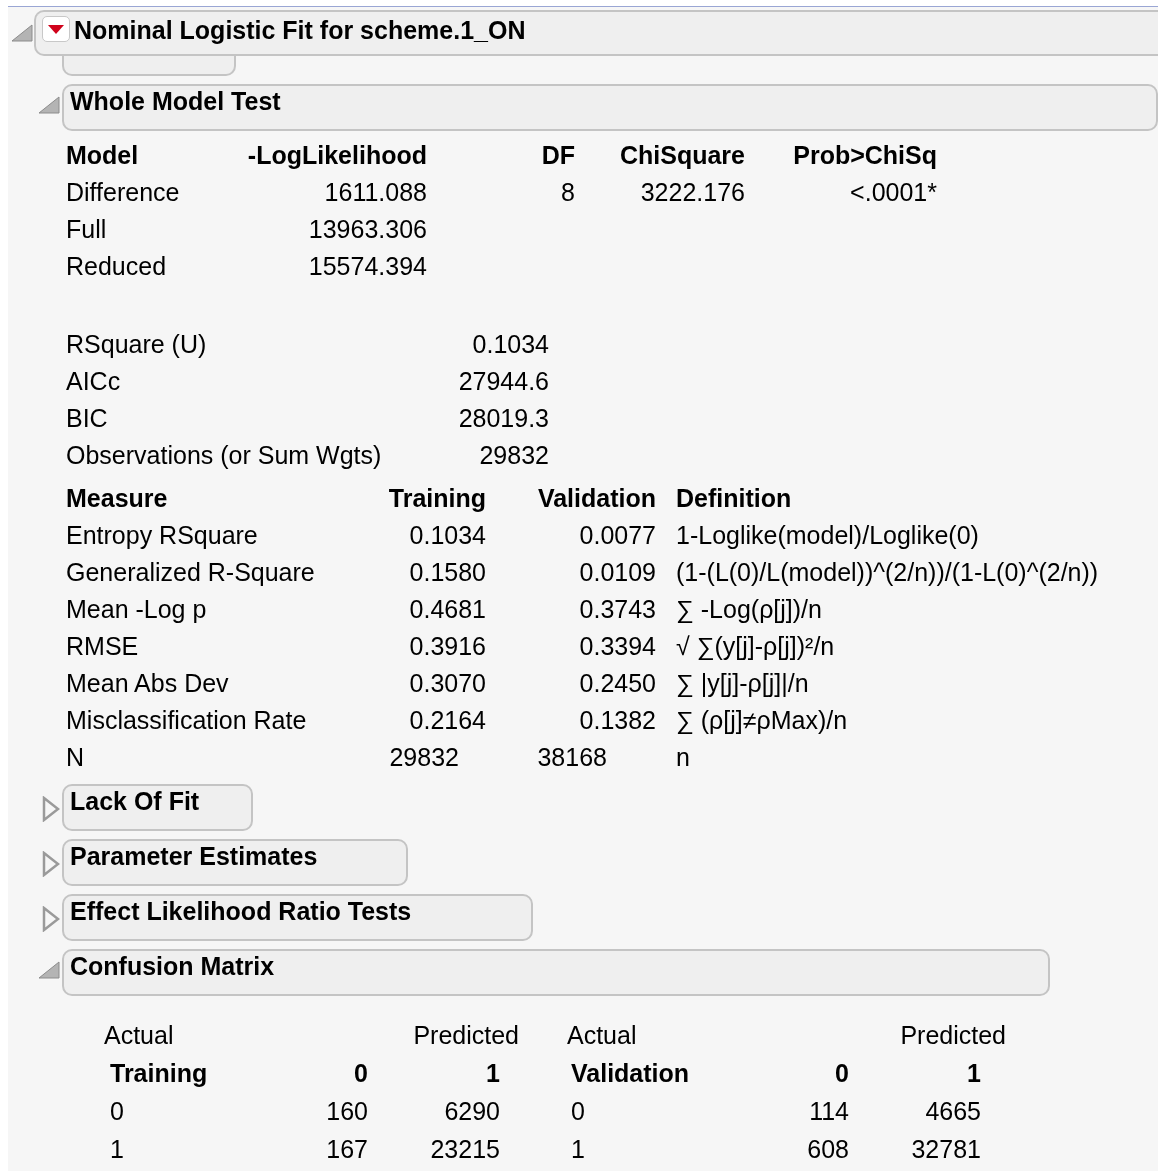 Image resolution: width=1158 pixels, height=1171 pixels. Describe the element at coordinates (557, 155) in the screenshot. I see `column-header: DF` at that location.